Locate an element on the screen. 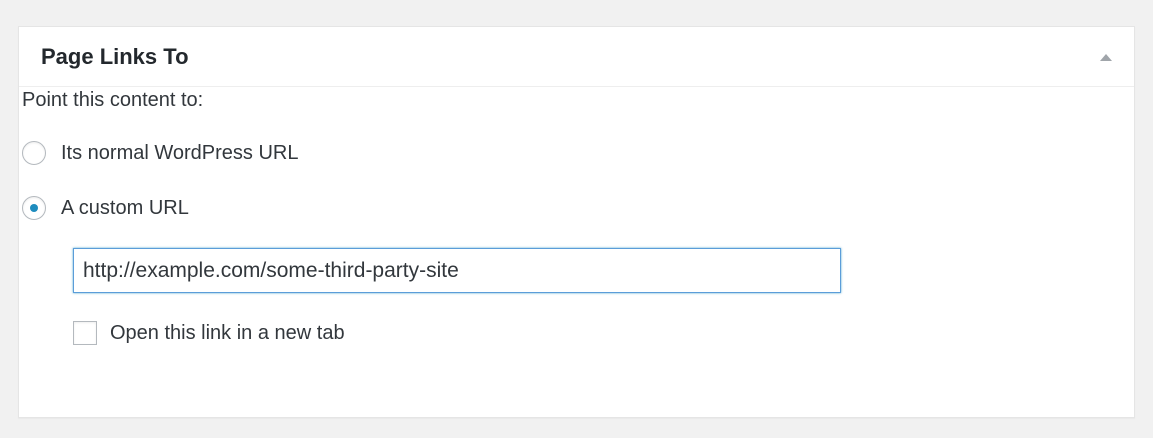  radio-custom-url is located at coordinates (34, 208).